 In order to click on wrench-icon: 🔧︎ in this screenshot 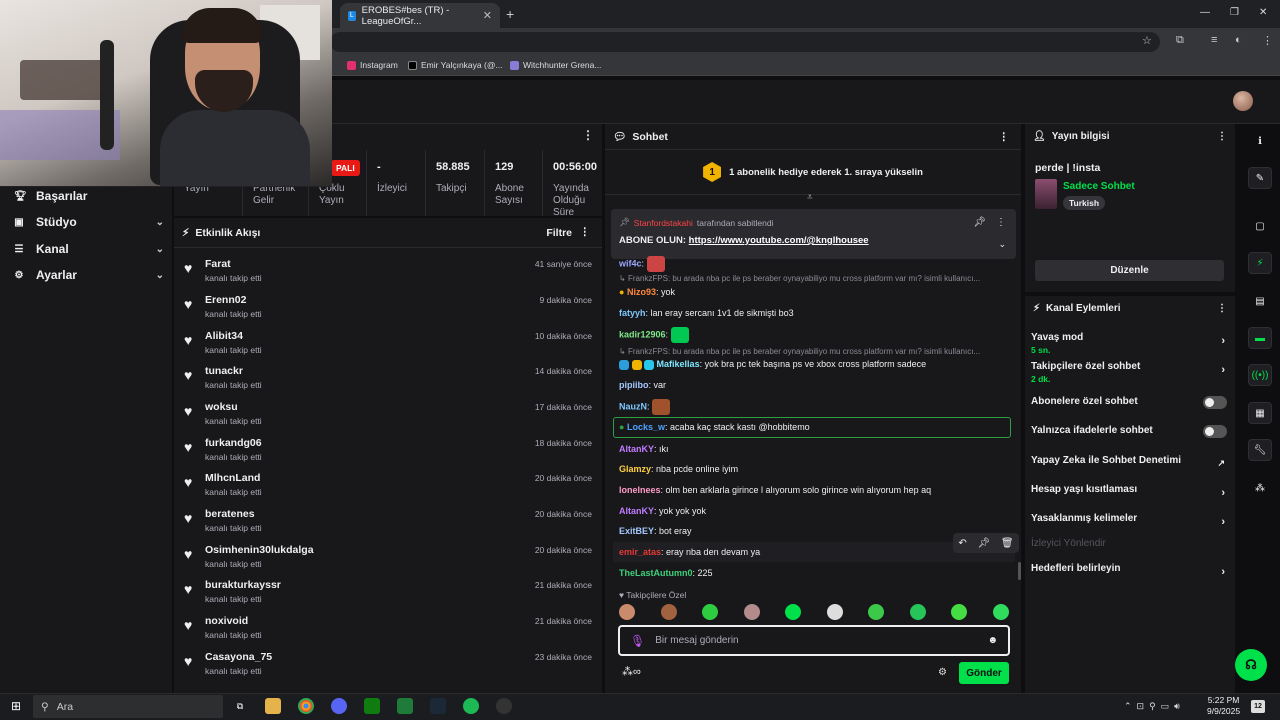, I will do `click(1260, 450)`.